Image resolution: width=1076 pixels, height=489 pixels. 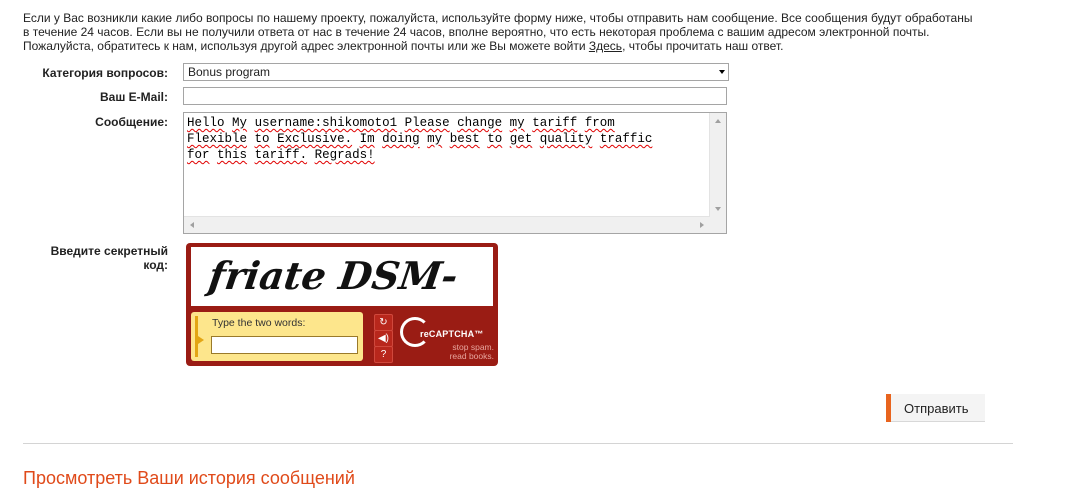 What do you see at coordinates (464, 139) in the screenshot?
I see `message-word: best` at bounding box center [464, 139].